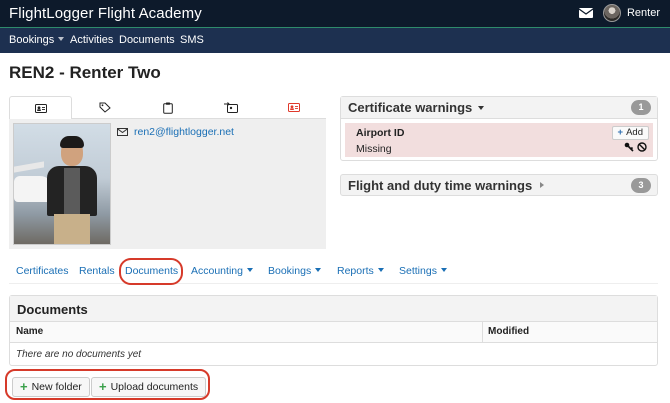 Image resolution: width=670 pixels, height=403 pixels. I want to click on documents-table-header: Name Modified, so click(333, 332).